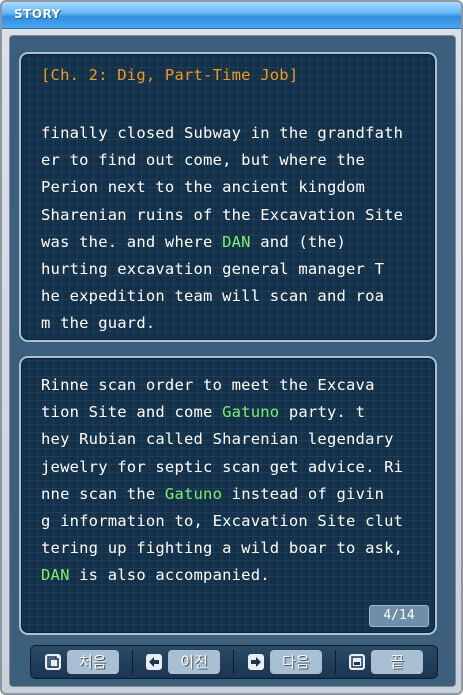  Describe the element at coordinates (52, 662) in the screenshot. I see `first-page-icon` at that location.